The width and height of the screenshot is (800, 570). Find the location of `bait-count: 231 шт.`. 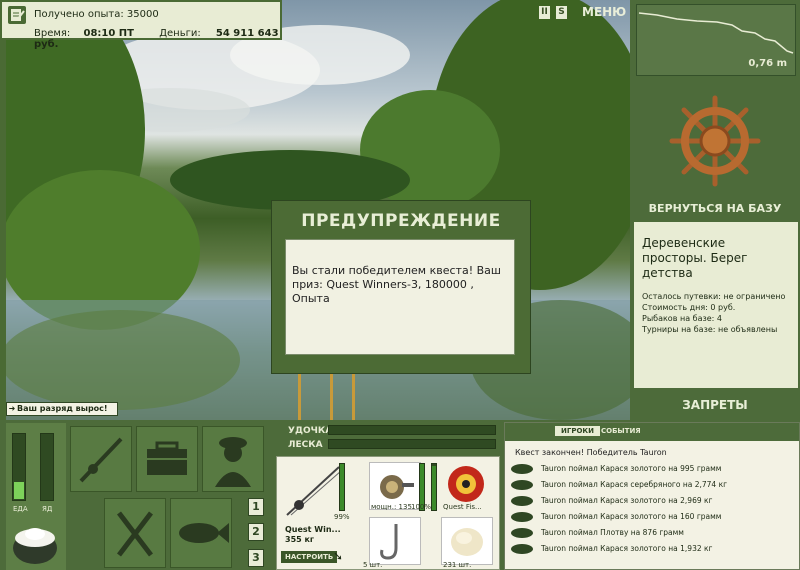

bait-count: 231 шт. is located at coordinates (457, 565).